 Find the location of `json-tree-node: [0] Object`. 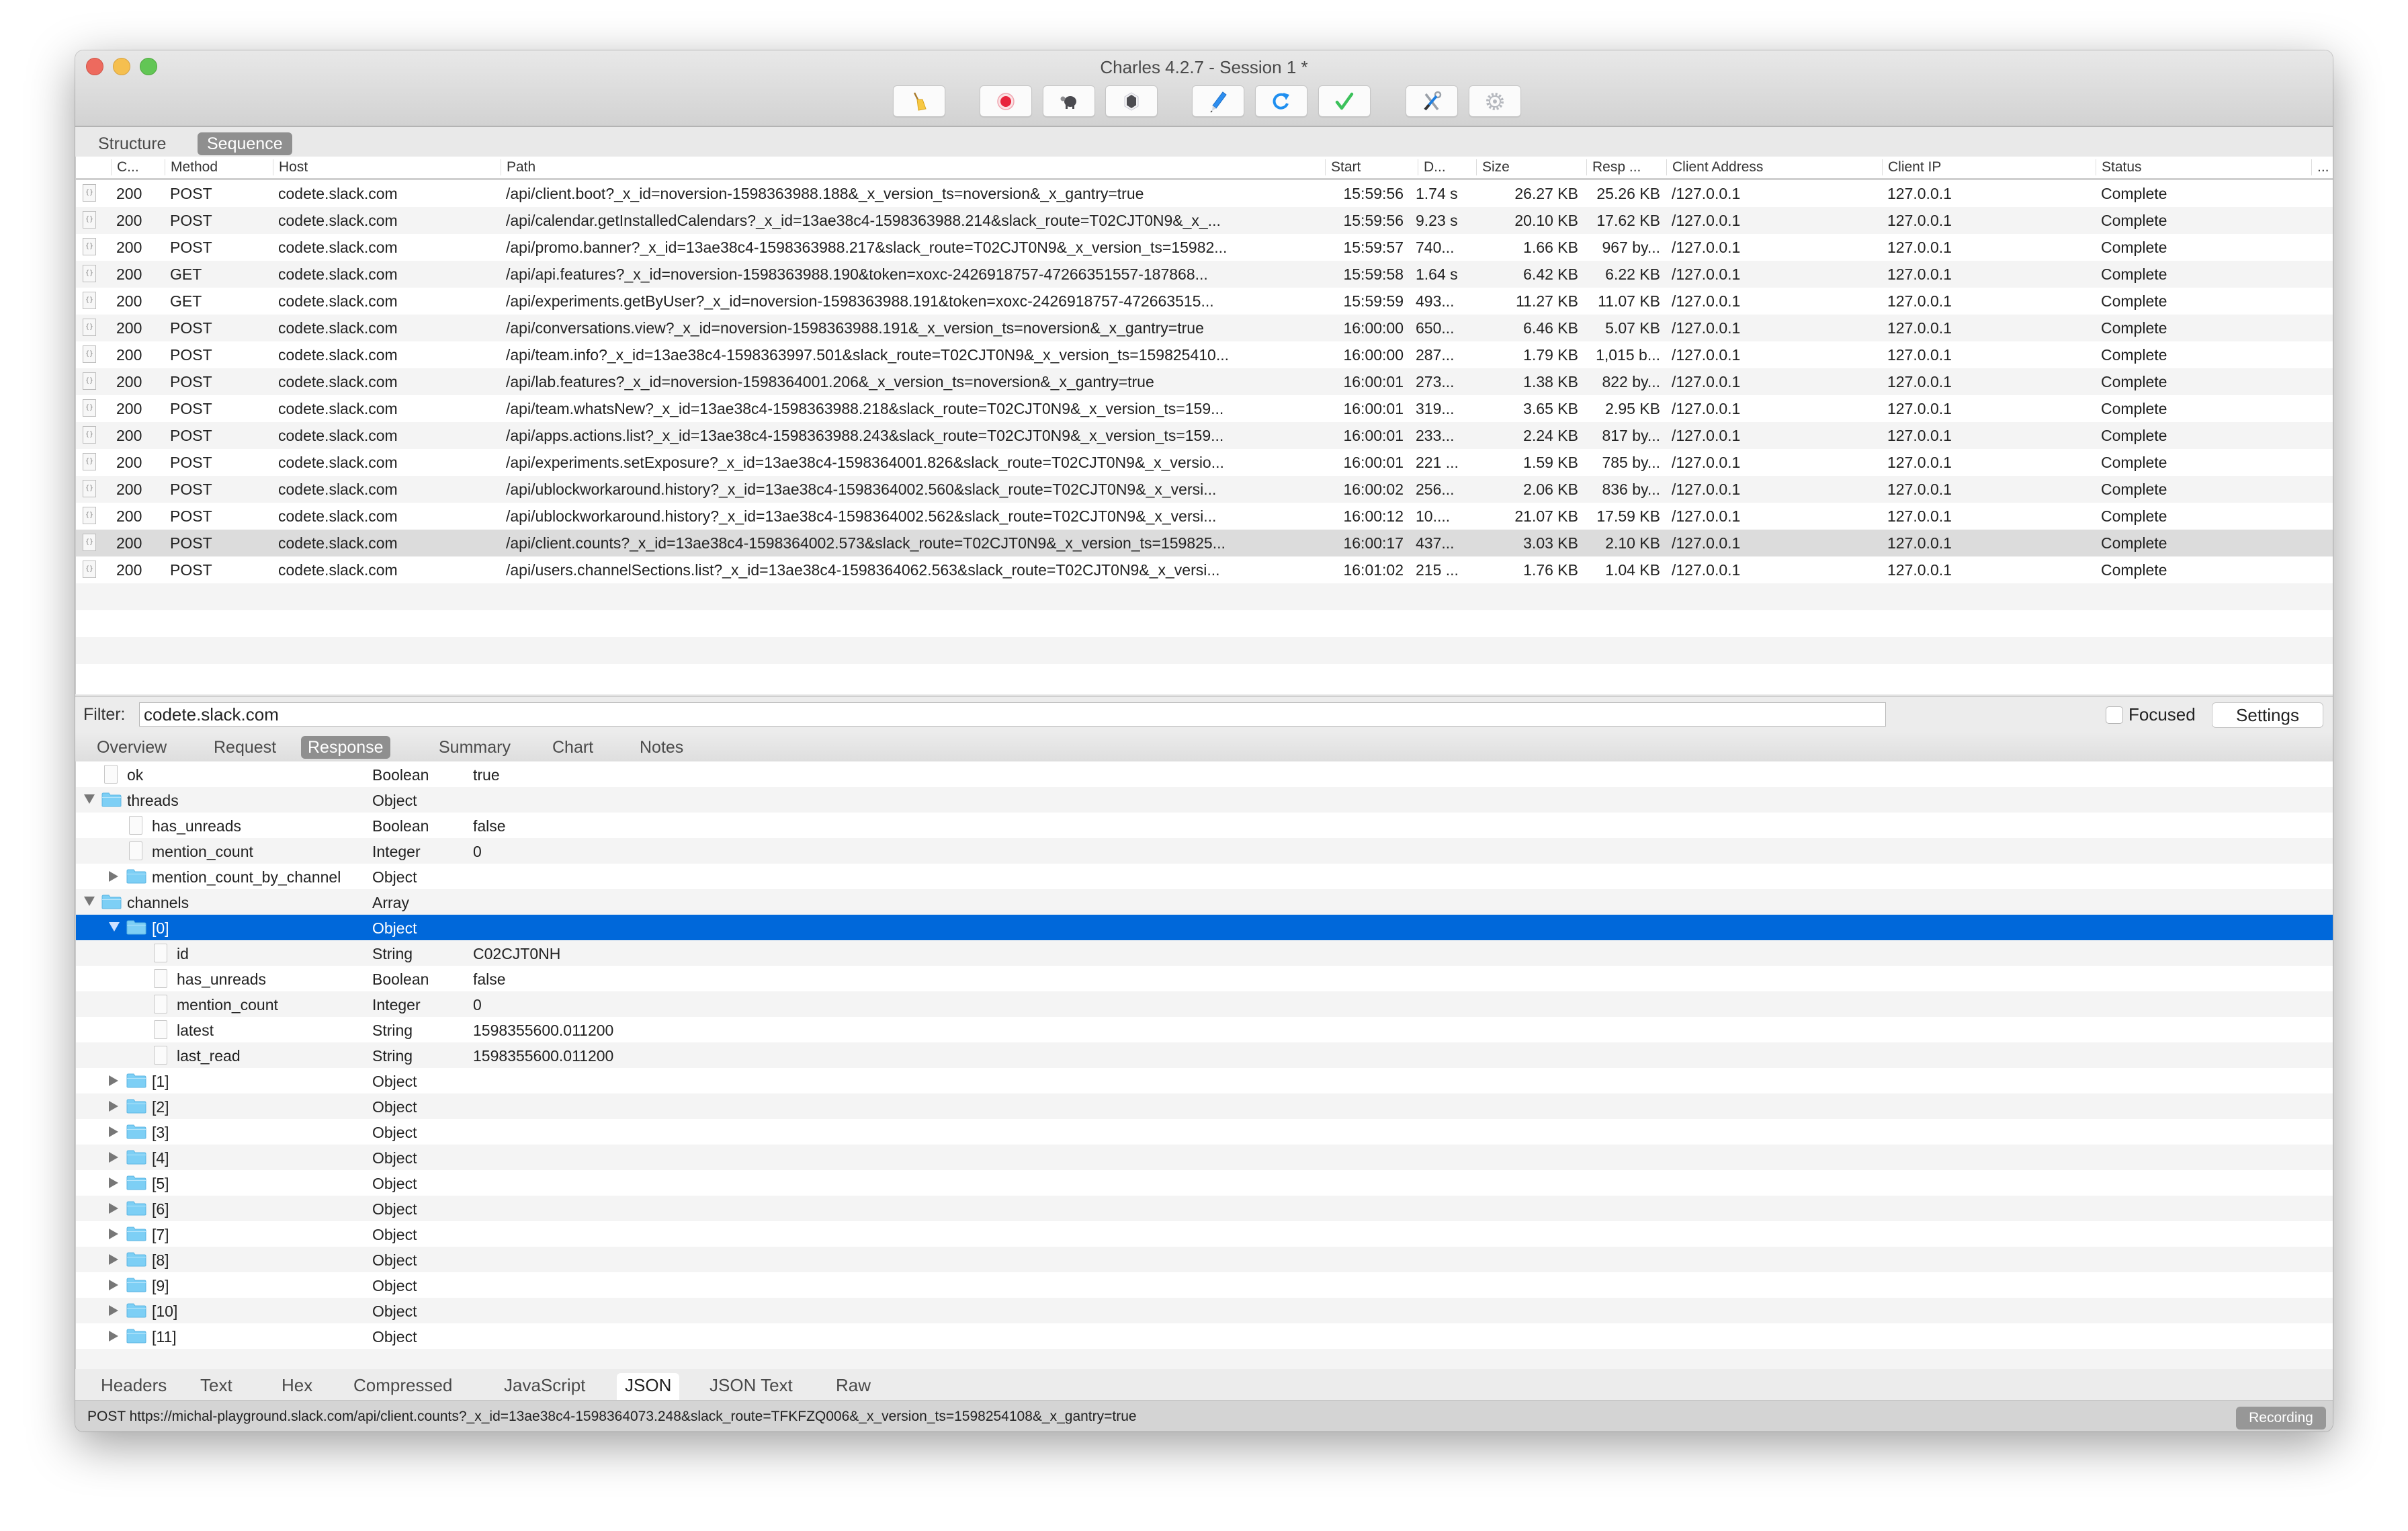

json-tree-node: [0] Object is located at coordinates (1204, 927).